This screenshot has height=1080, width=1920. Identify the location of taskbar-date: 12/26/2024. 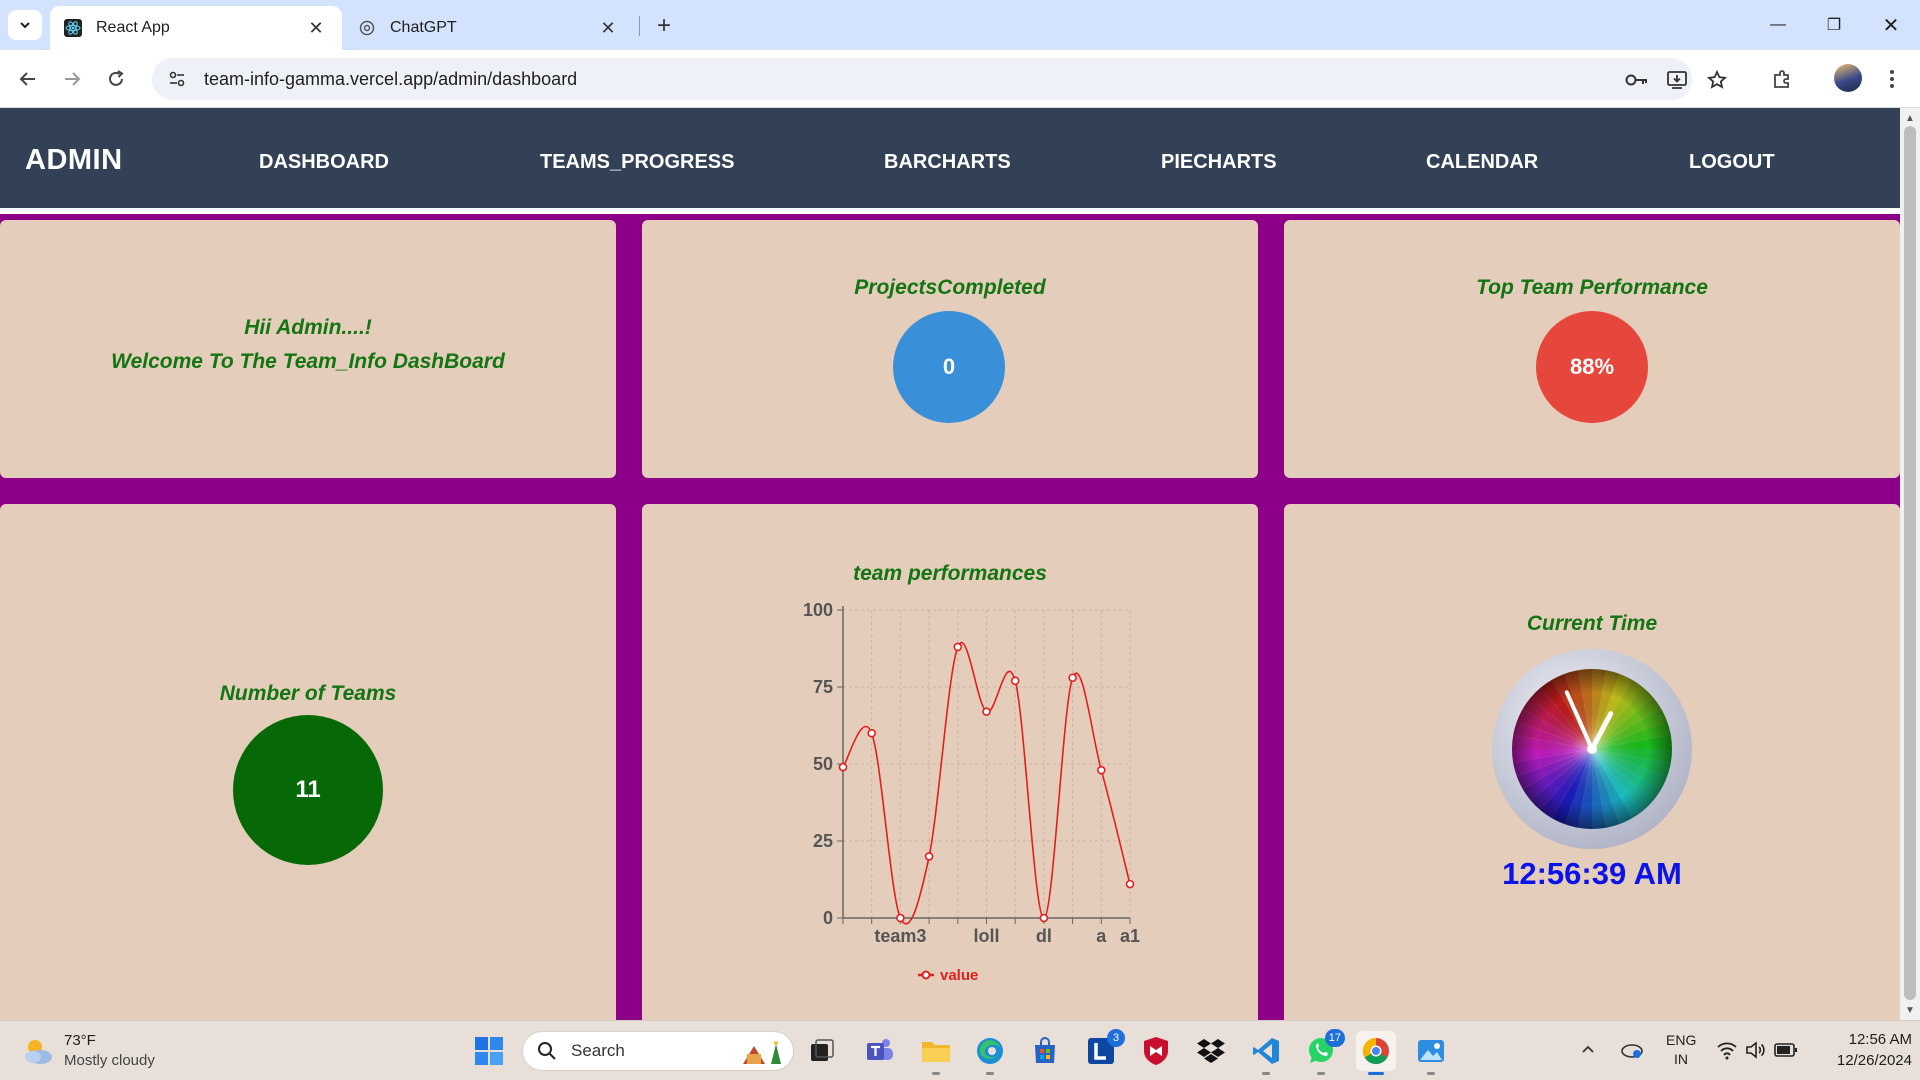
(1874, 1060).